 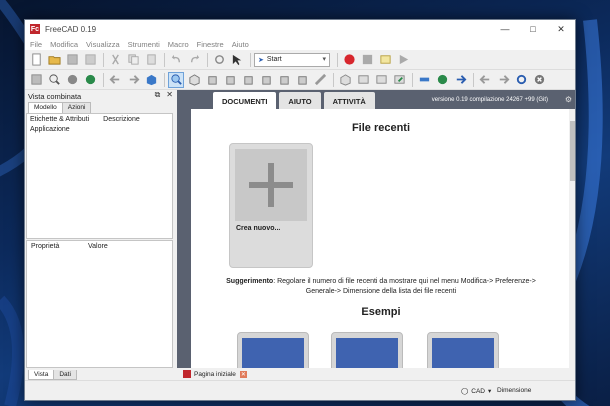 I want to click on globe-icon, so click(x=442, y=80).